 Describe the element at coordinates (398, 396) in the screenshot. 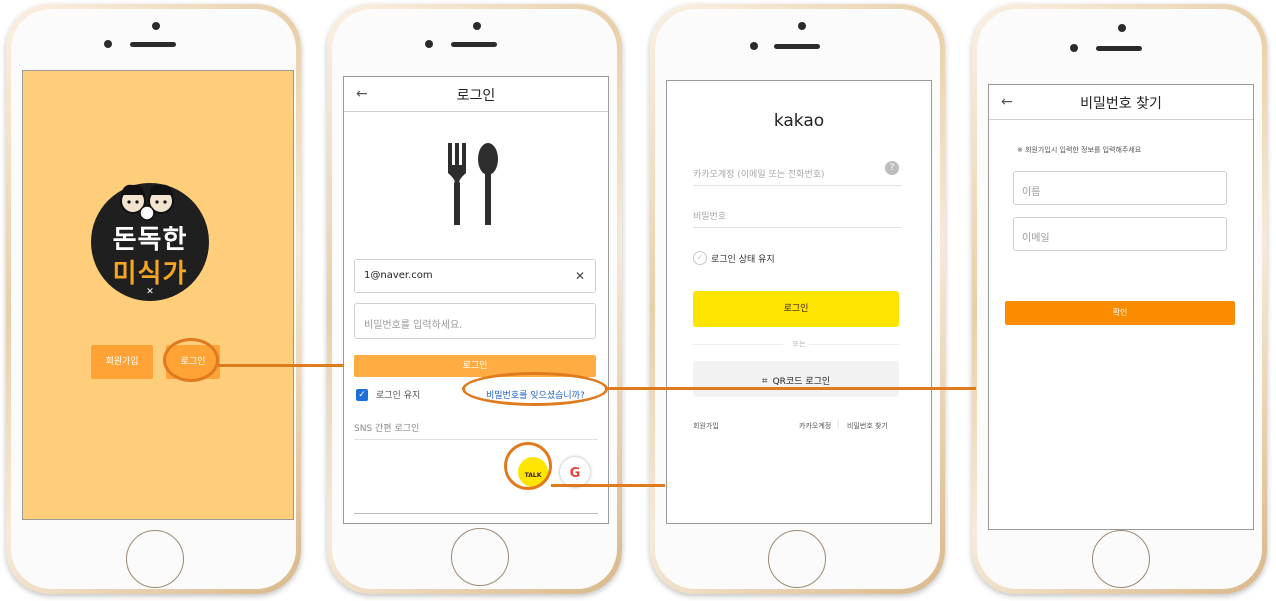

I see `keep-login-label: 로그인 유지` at that location.